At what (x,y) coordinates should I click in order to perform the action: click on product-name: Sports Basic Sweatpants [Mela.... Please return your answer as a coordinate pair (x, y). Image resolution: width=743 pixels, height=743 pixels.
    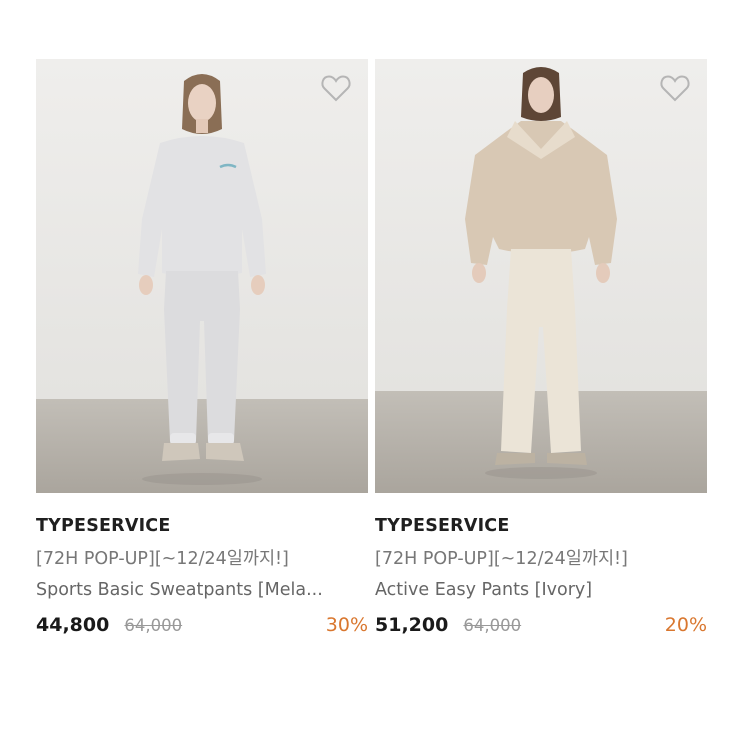
    Looking at the image, I should click on (191, 590).